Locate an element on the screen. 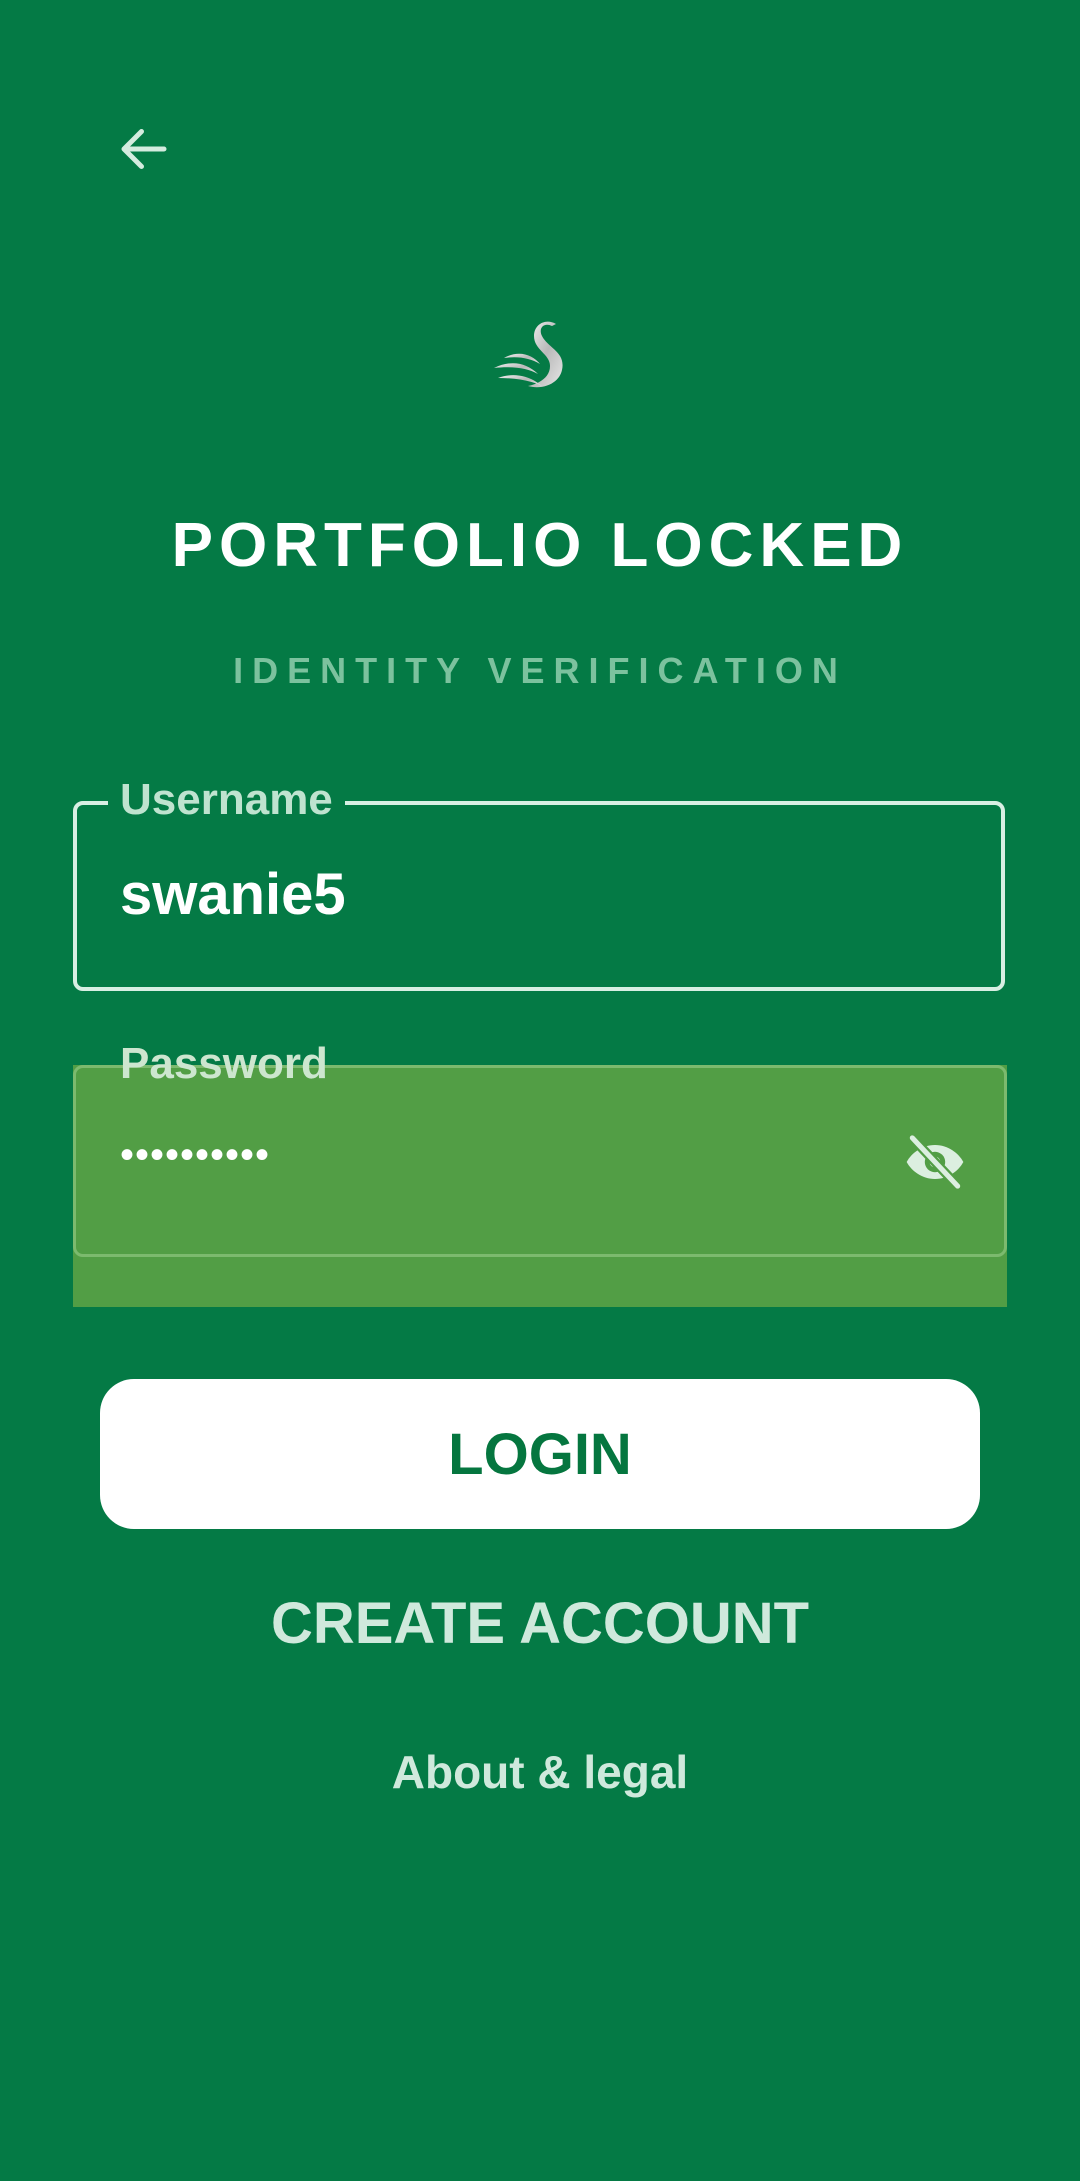  username-label: Username is located at coordinates (226, 800).